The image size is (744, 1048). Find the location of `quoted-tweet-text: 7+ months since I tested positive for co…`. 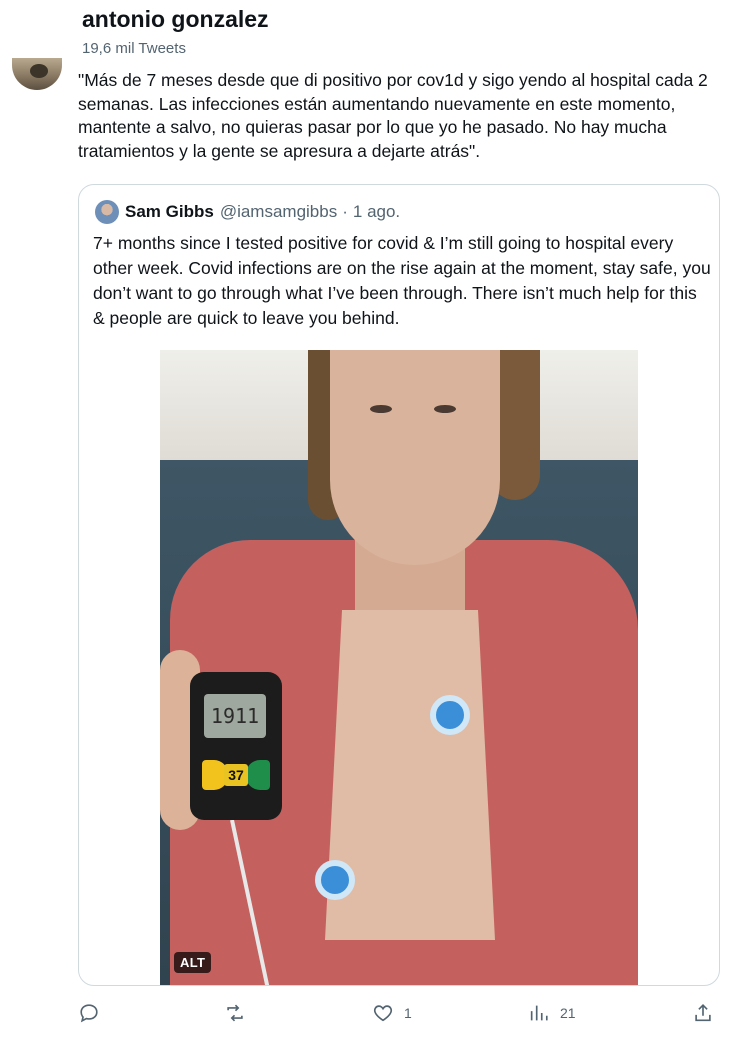

quoted-tweet-text: 7+ months since I tested positive for co… is located at coordinates (402, 280).